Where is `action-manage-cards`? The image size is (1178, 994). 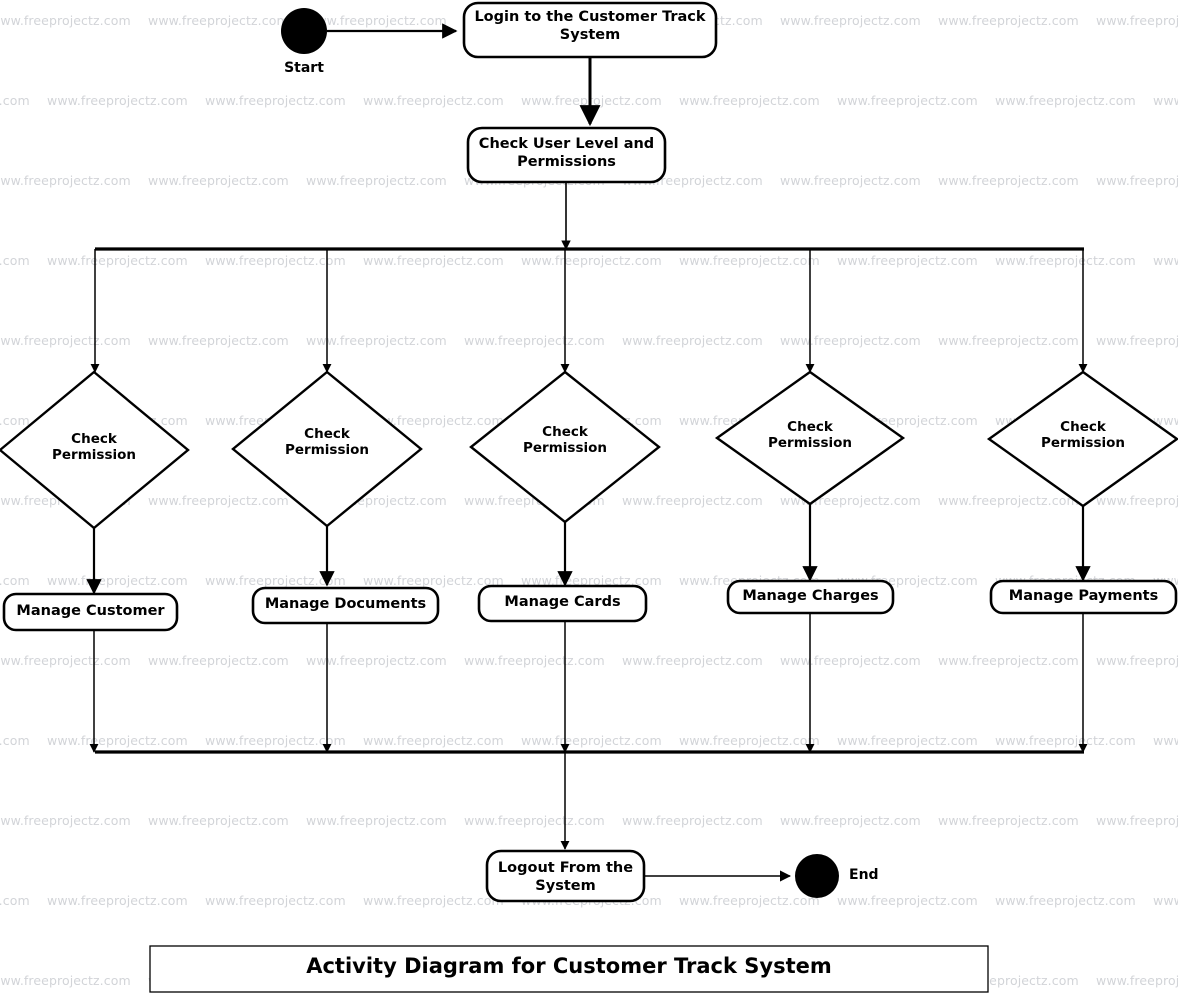
action-manage-cards is located at coordinates (562, 603).